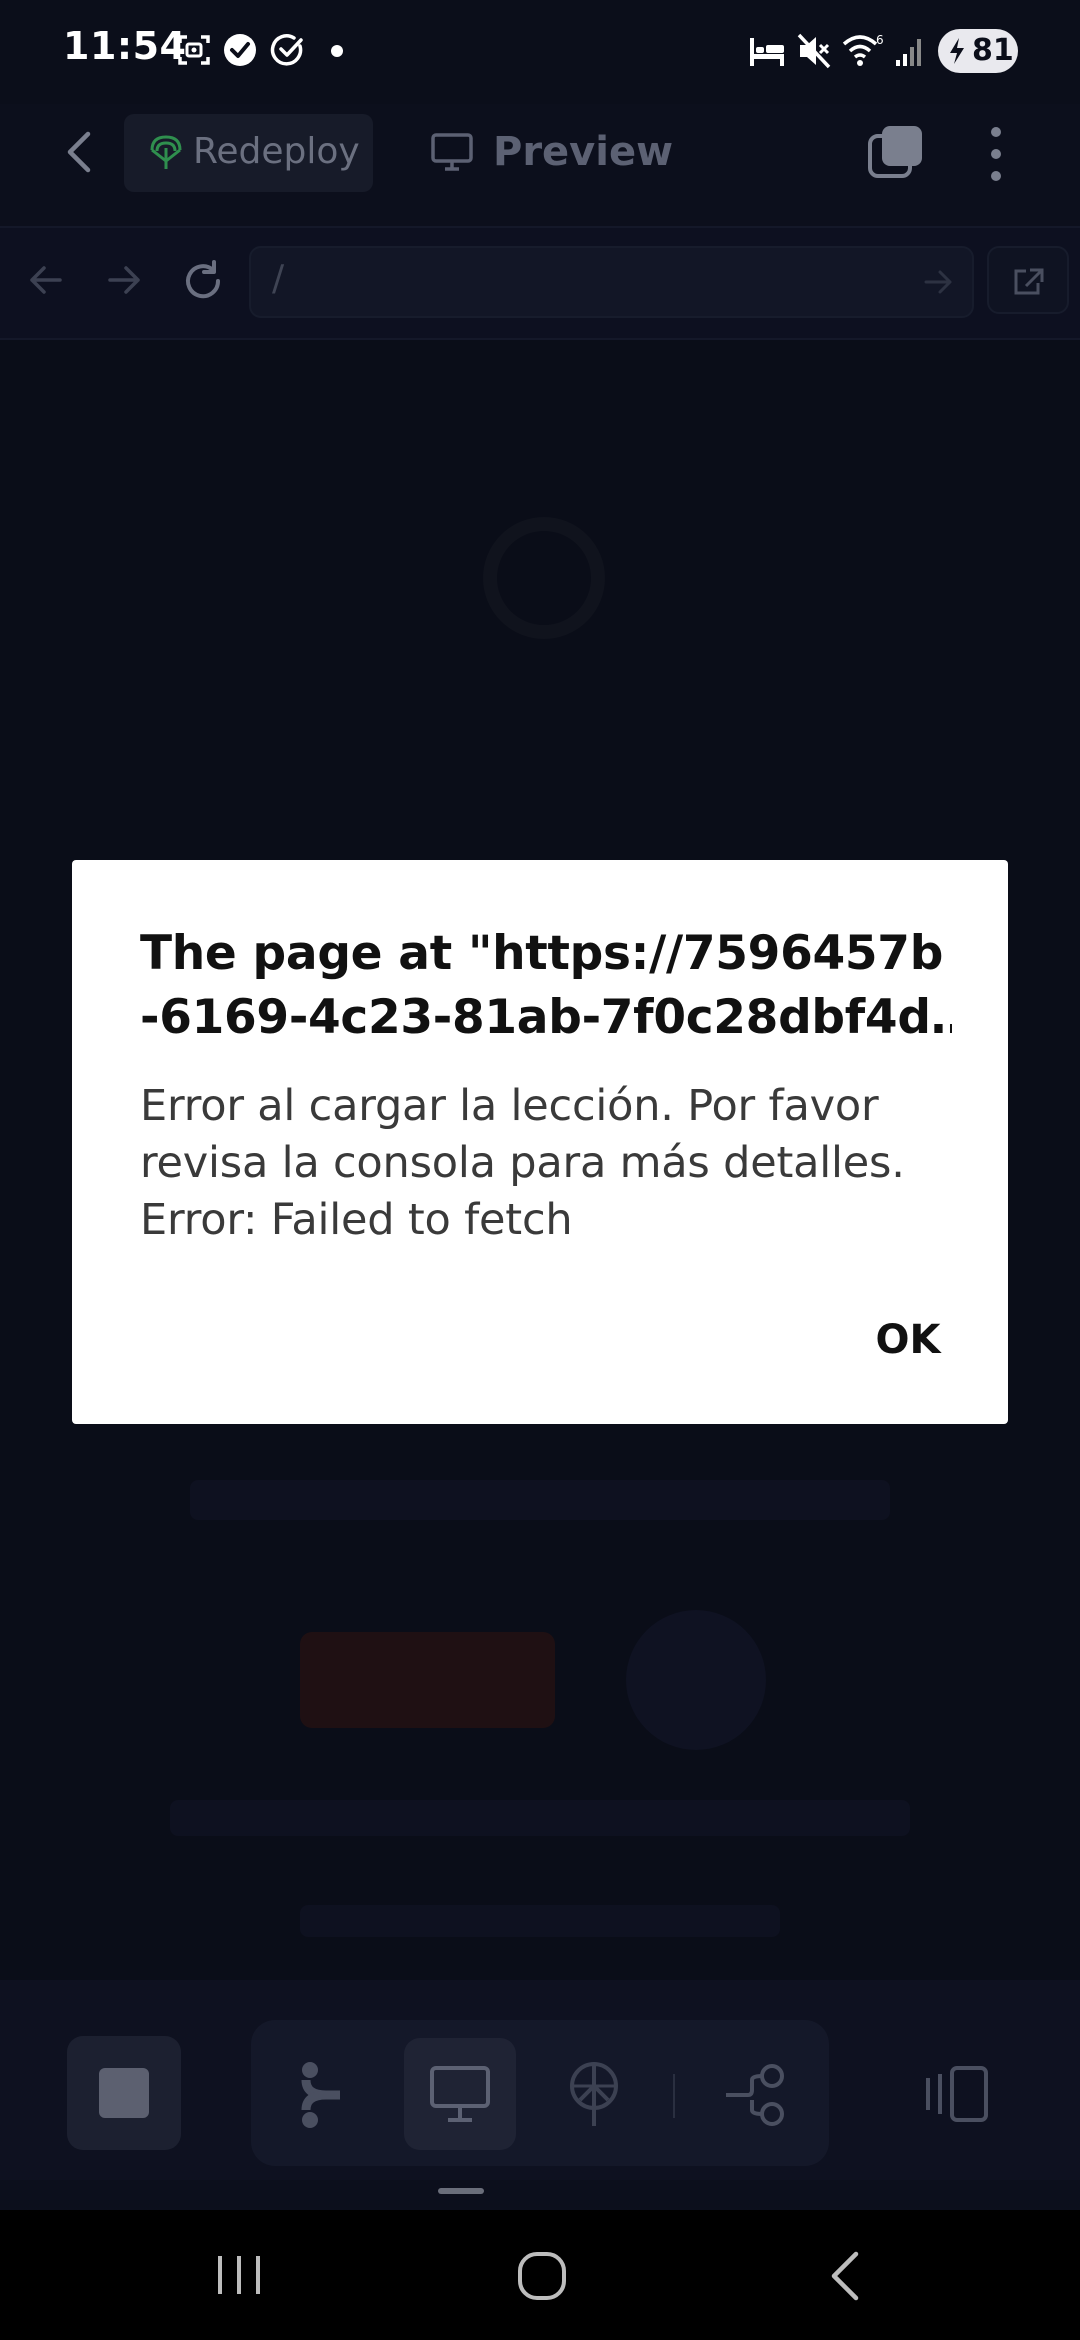  Describe the element at coordinates (356, 1220) in the screenshot. I see `dialog-message-line: Error: Failed to fetch` at that location.